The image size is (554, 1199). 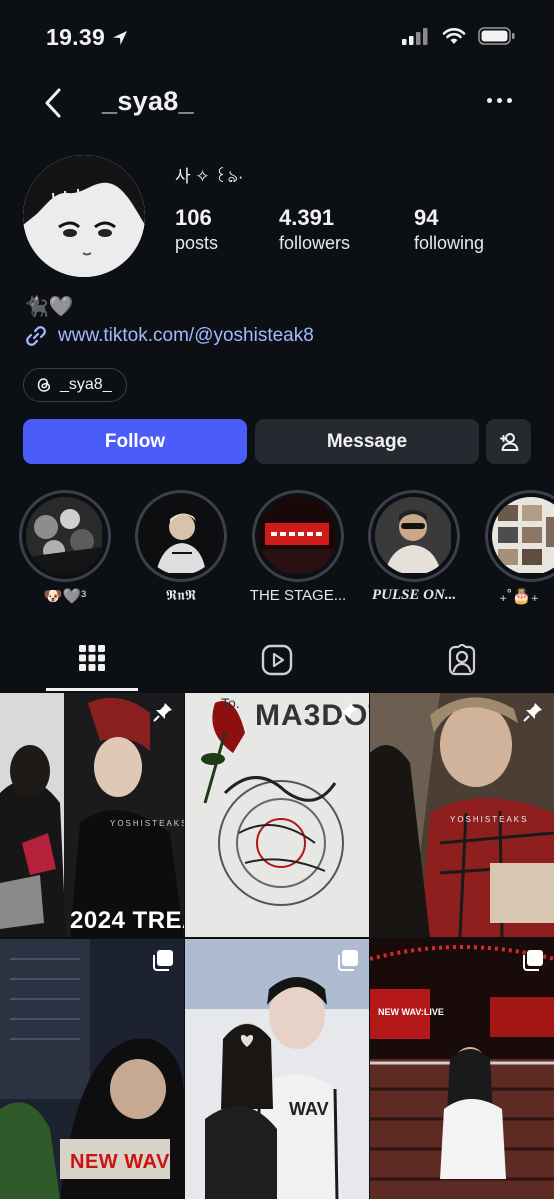 What do you see at coordinates (415, 36) in the screenshot?
I see `cellular-signal-icon` at bounding box center [415, 36].